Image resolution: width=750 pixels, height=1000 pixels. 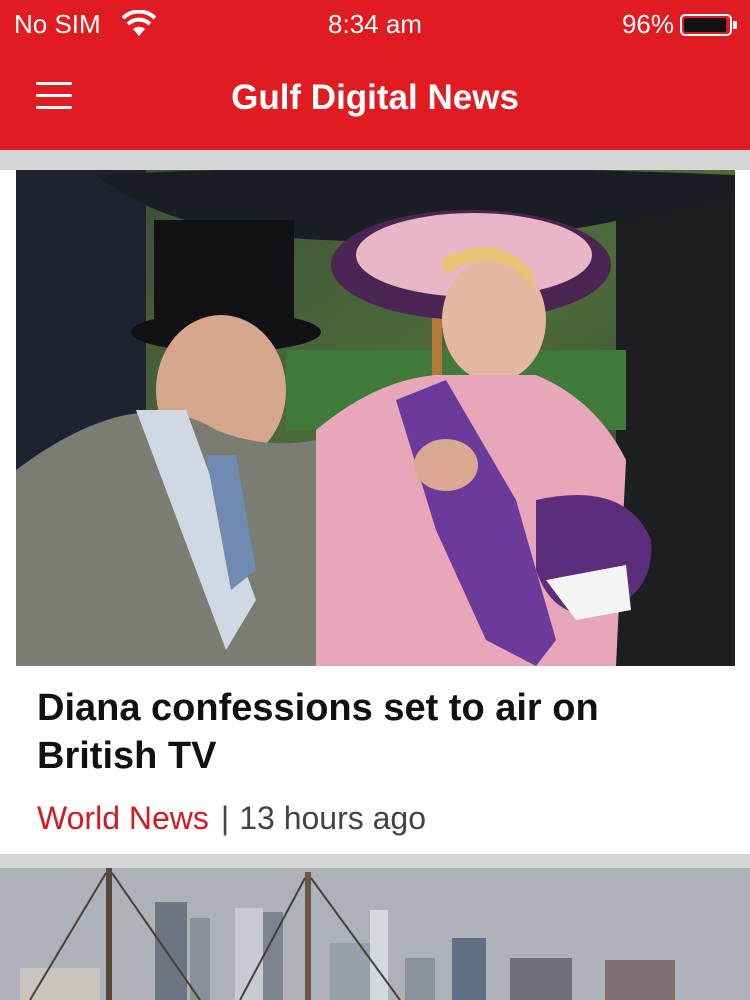 I want to click on app-title: Gulf Digital News, so click(x=375, y=97).